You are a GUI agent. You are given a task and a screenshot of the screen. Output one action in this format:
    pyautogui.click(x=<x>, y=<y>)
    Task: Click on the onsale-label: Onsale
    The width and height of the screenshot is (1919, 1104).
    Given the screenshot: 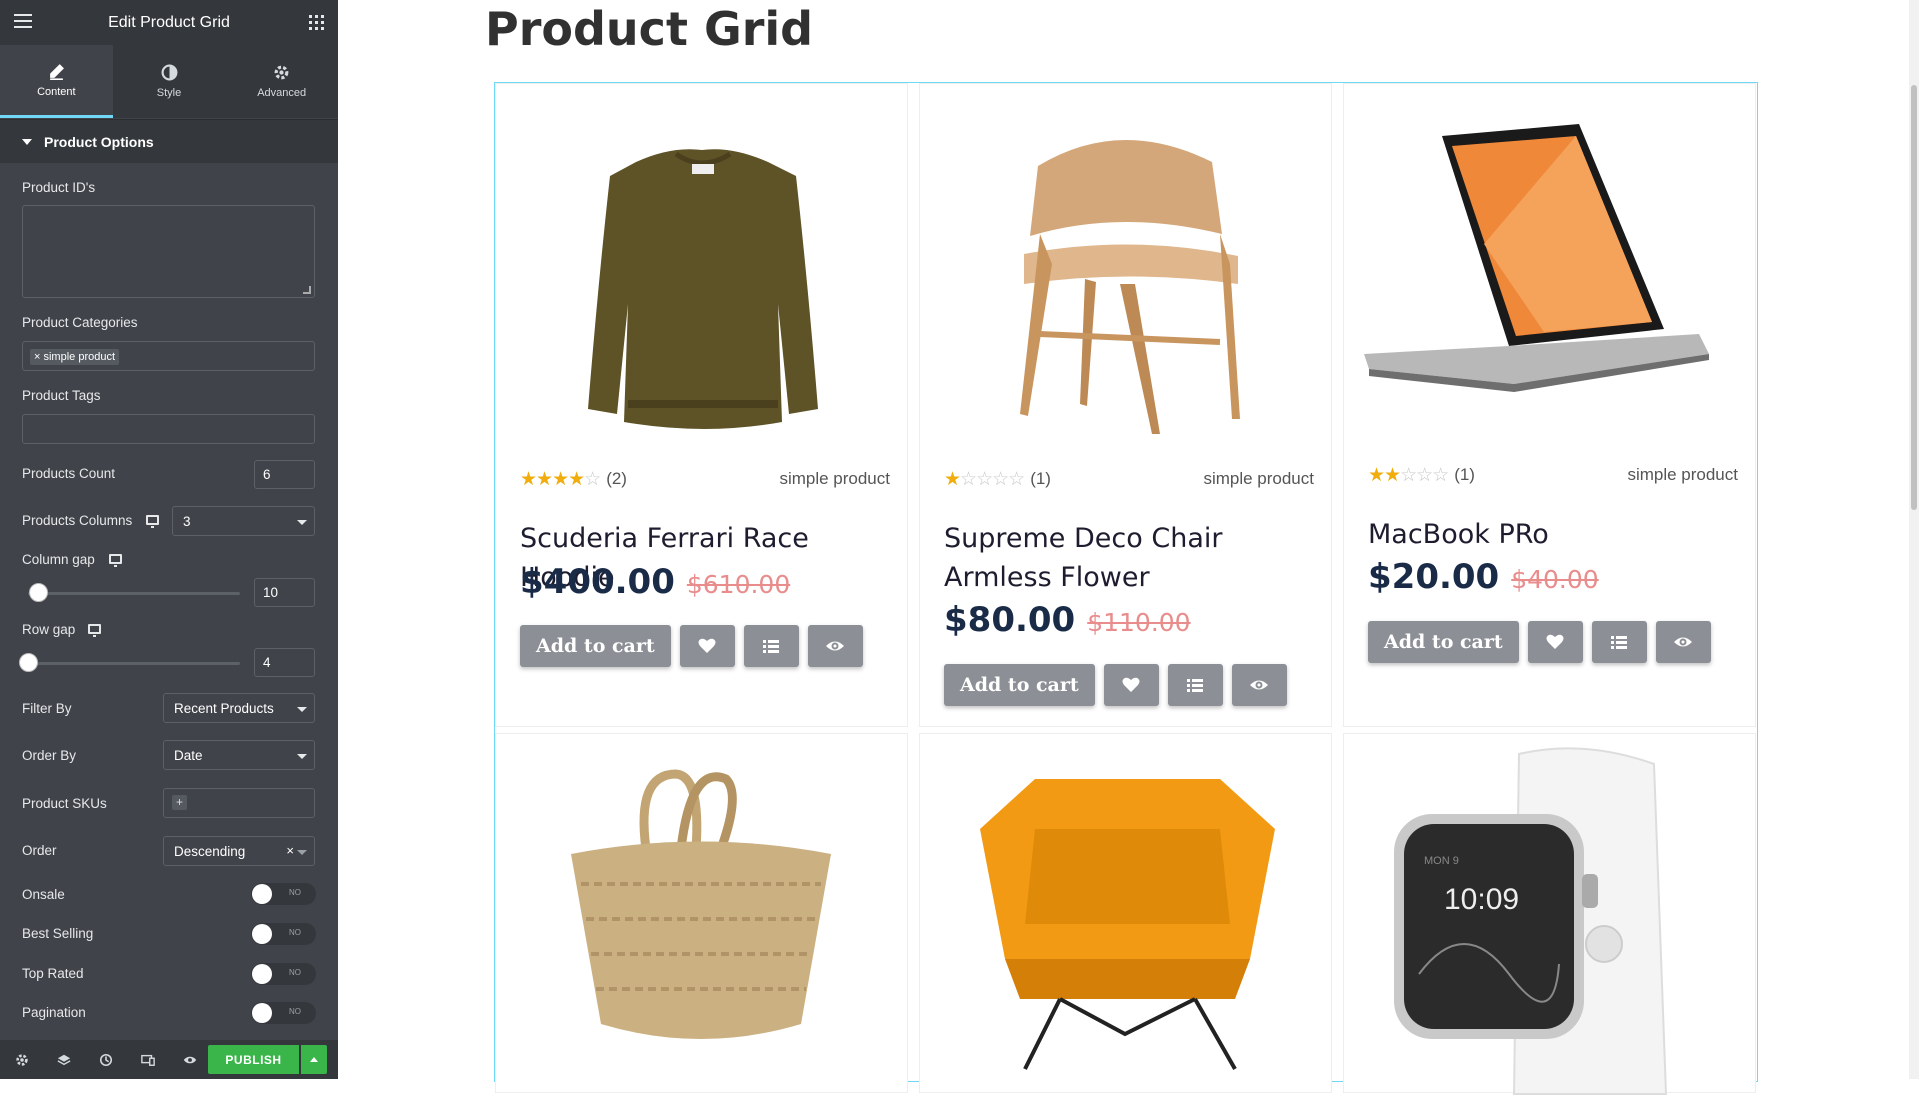 What is the action you would take?
    pyautogui.click(x=43, y=894)
    